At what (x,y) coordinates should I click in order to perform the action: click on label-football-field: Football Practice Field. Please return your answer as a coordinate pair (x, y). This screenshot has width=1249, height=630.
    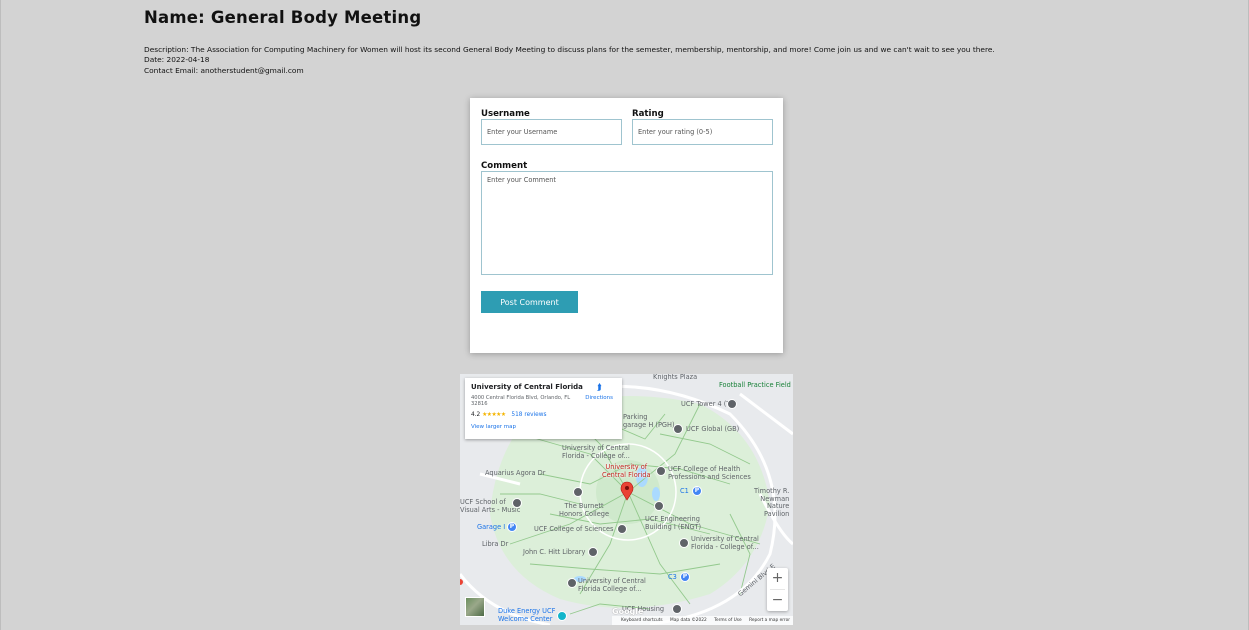
    Looking at the image, I should click on (755, 385).